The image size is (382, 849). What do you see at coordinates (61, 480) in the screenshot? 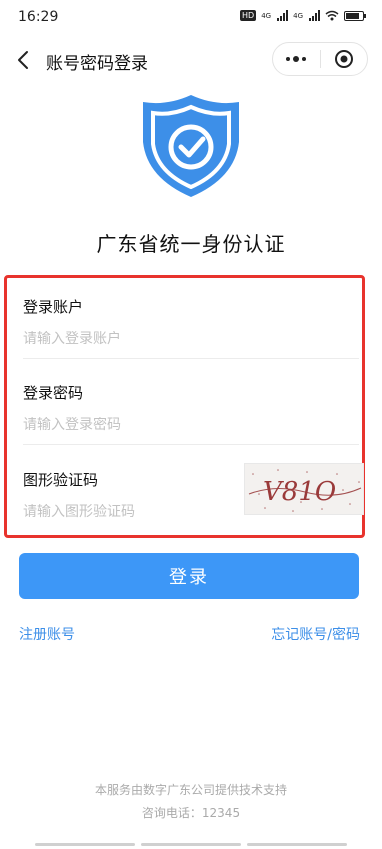
I see `captcha-label: 图形验证码` at bounding box center [61, 480].